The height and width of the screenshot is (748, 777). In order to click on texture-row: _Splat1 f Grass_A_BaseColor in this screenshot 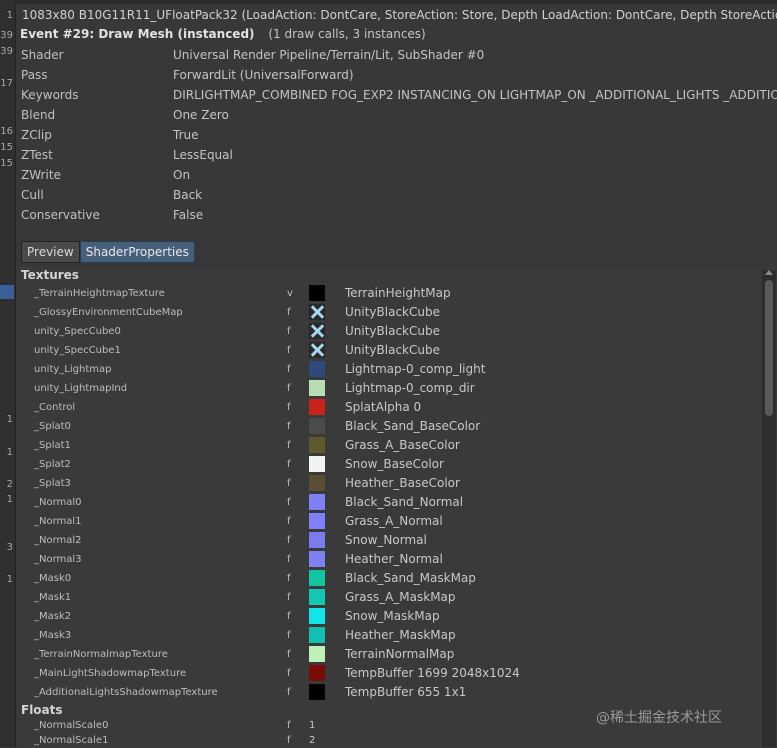, I will do `click(389, 445)`.